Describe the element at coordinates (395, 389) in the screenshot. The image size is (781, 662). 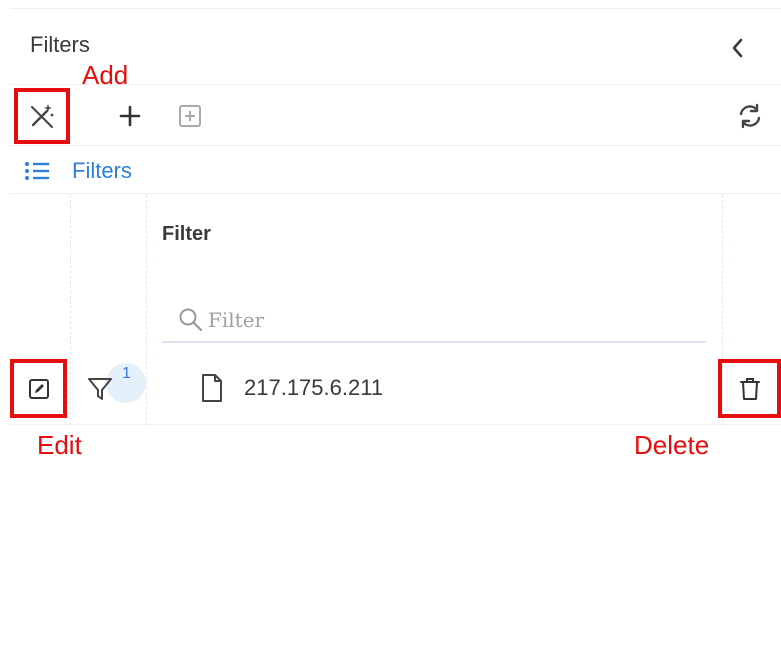
I see `table-row: 1 217.175.6.211` at that location.